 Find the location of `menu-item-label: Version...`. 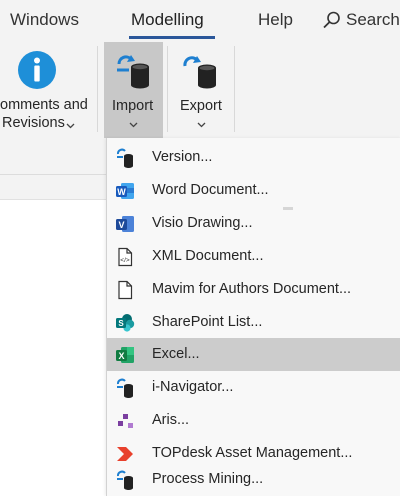

menu-item-label: Version... is located at coordinates (182, 157).